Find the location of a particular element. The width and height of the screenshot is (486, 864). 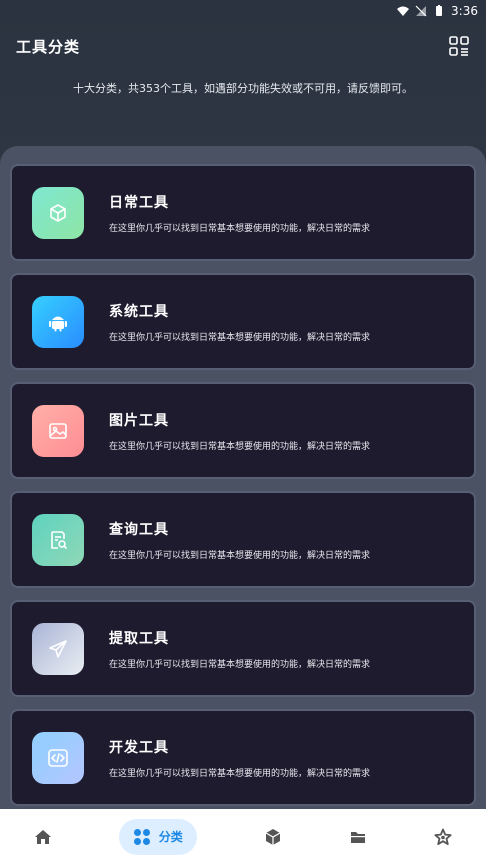

category-card-daily: 日常工具 在这里你几乎可以找到日常基本想要使用的功能，解决日常的需求 is located at coordinates (243, 212).